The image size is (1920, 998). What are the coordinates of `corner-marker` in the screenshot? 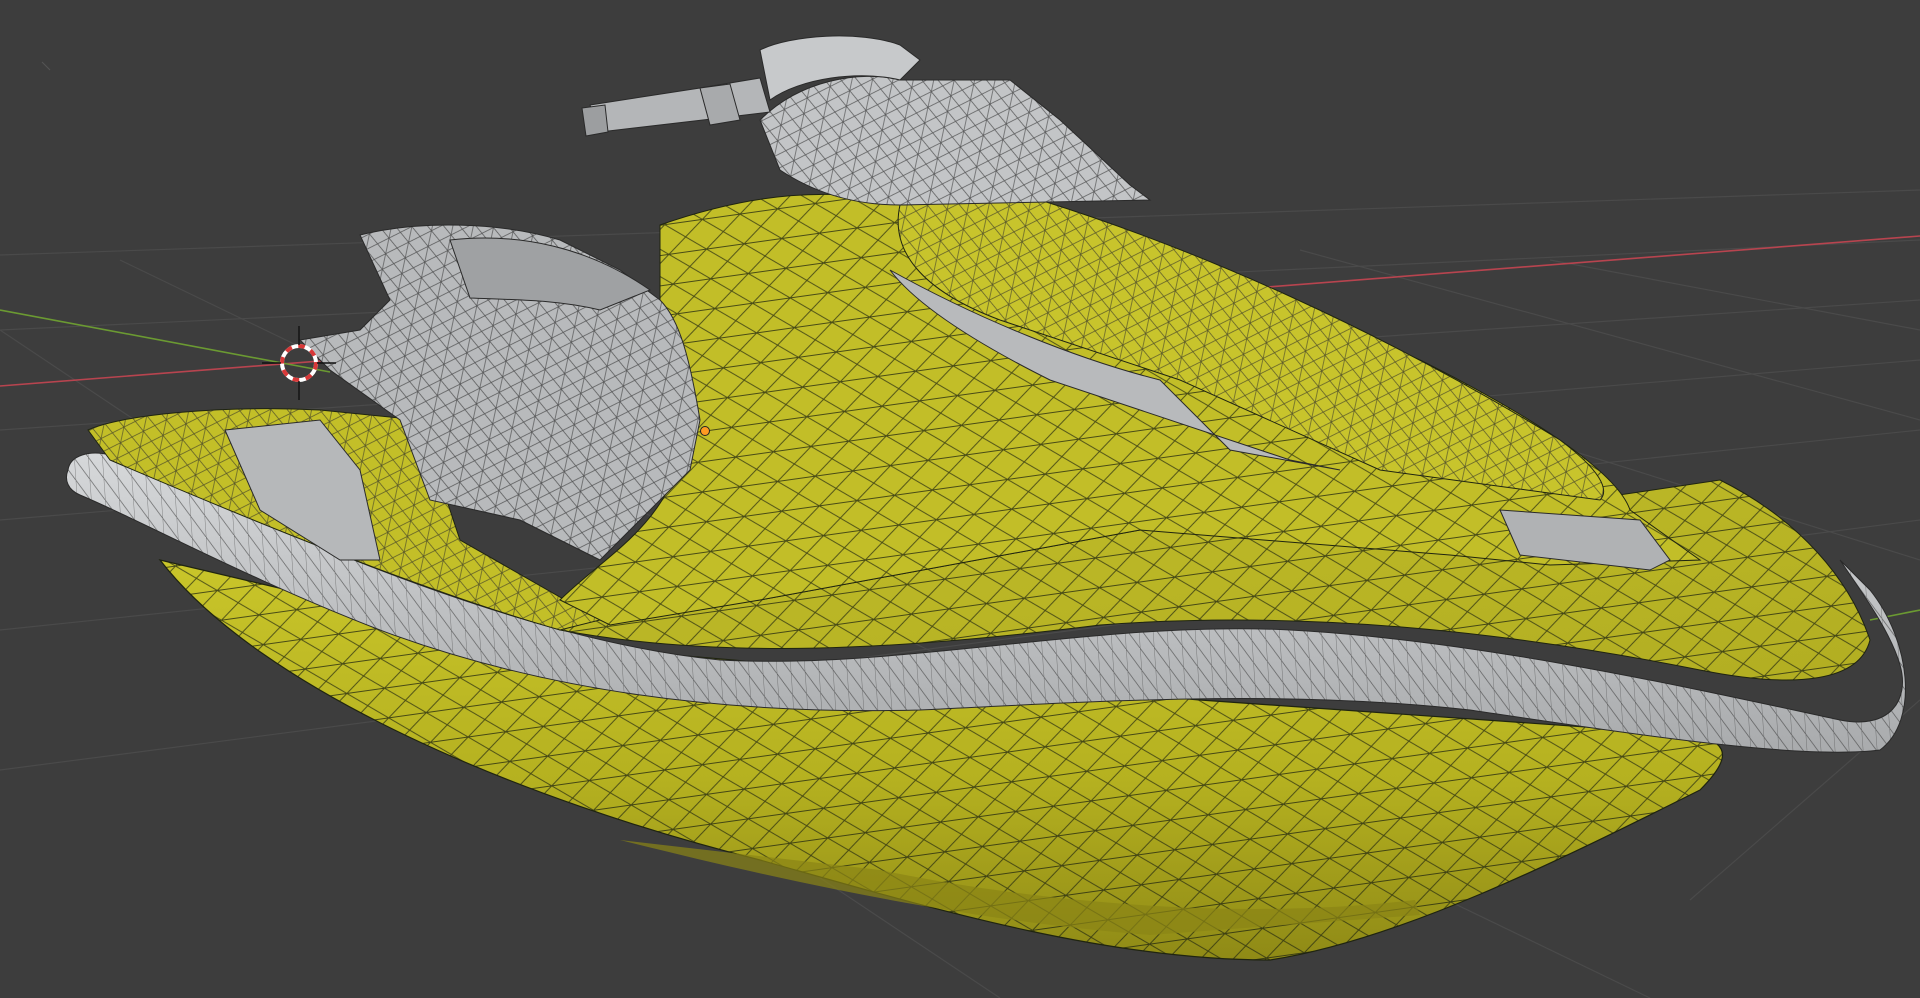 It's located at (46, 66).